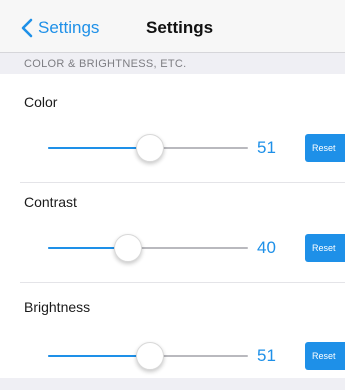  What do you see at coordinates (266, 355) in the screenshot?
I see `brightness-value: 51` at bounding box center [266, 355].